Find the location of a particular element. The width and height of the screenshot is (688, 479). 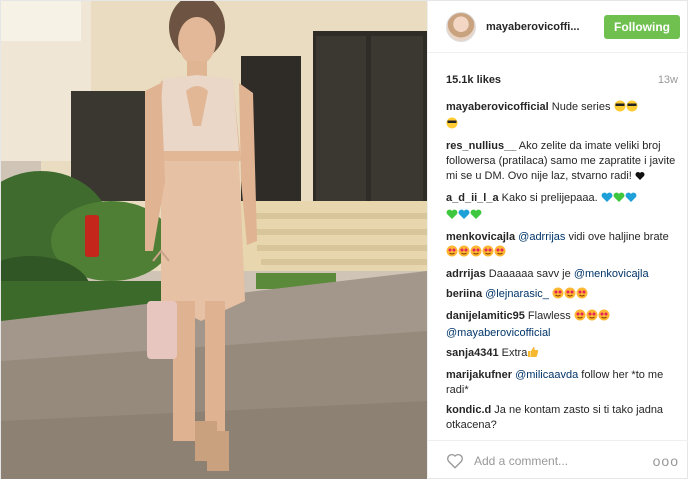

comment-bar: Add a comment... ooo is located at coordinates (558, 459).